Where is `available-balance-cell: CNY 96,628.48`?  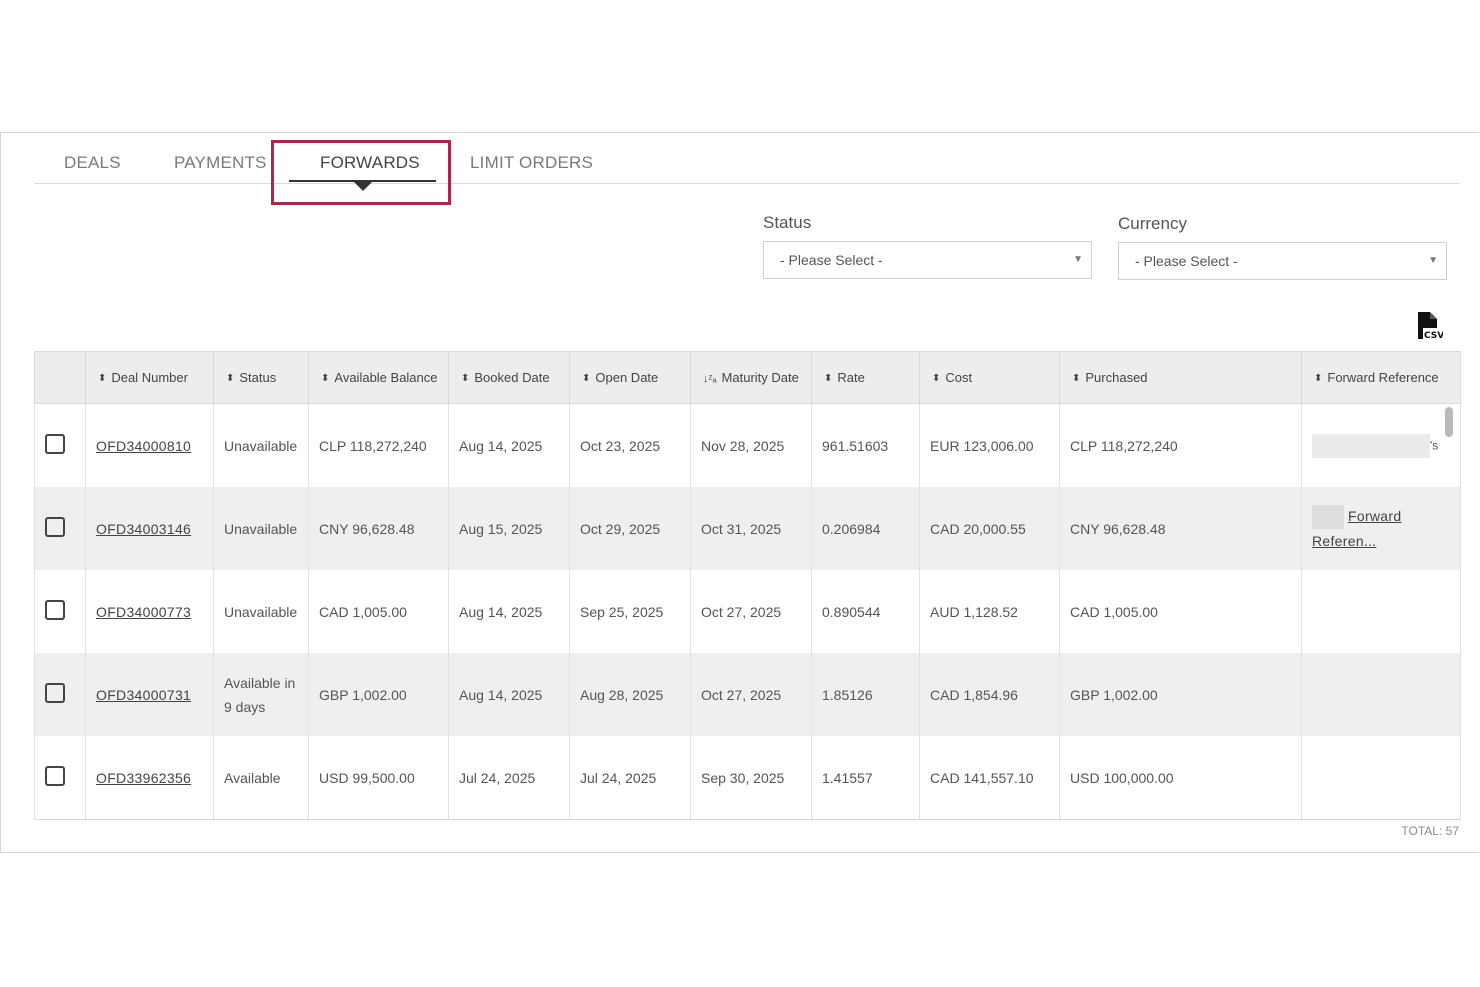
available-balance-cell: CNY 96,628.48 is located at coordinates (378, 528).